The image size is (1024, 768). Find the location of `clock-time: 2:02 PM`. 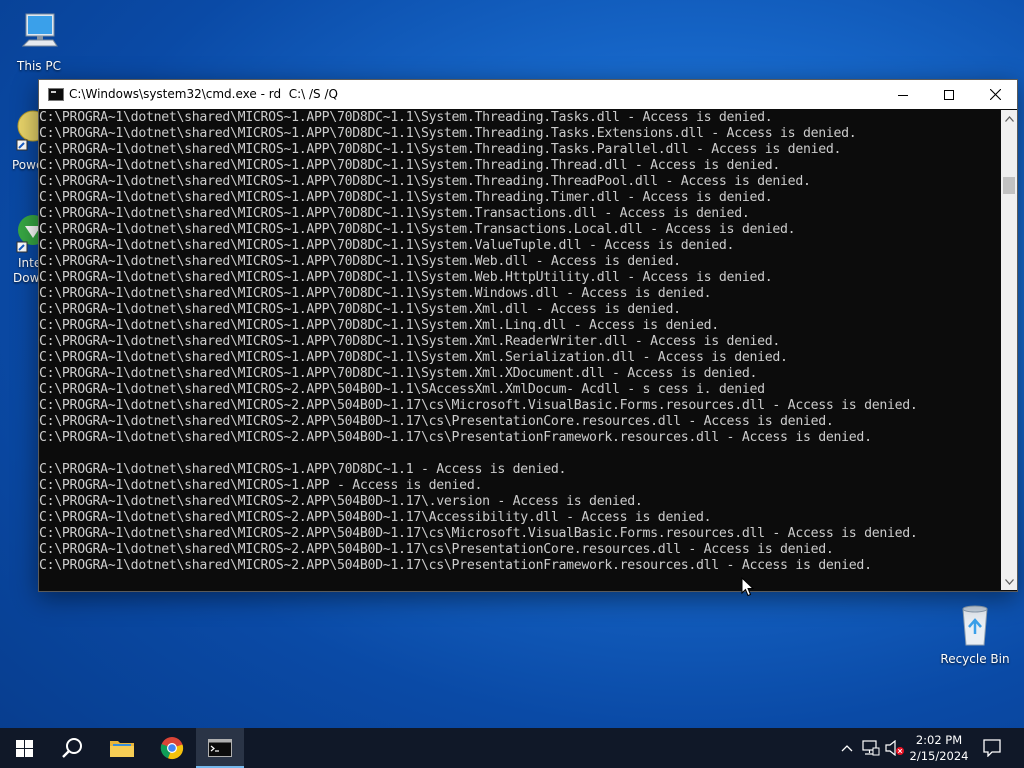

clock-time: 2:02 PM is located at coordinates (939, 740).